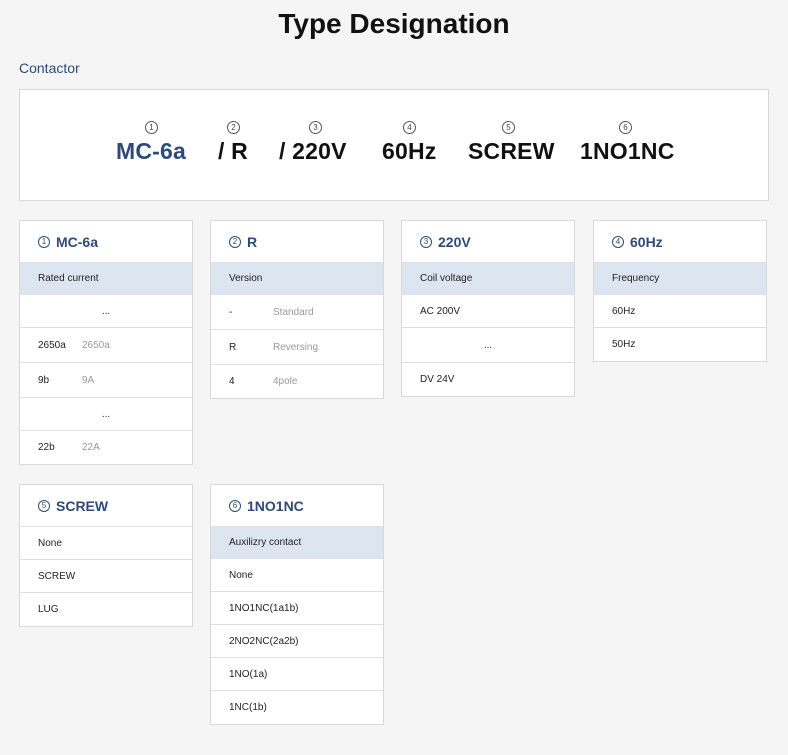  What do you see at coordinates (57, 576) in the screenshot?
I see `item-code: SCREW` at bounding box center [57, 576].